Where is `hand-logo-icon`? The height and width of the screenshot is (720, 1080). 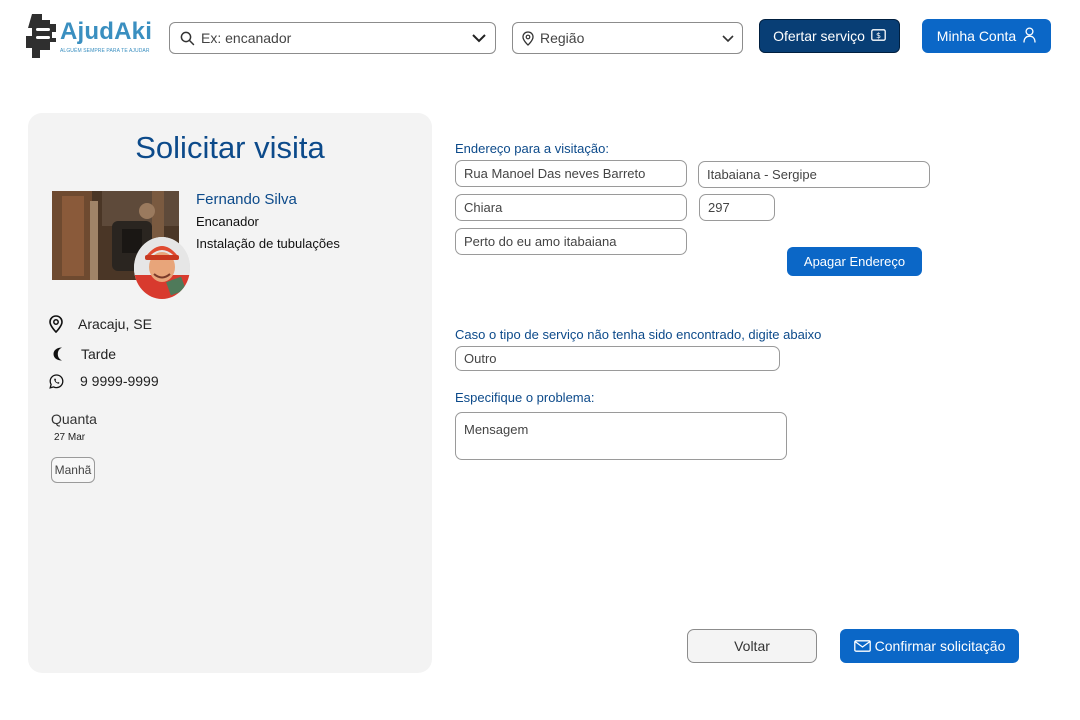 hand-logo-icon is located at coordinates (41, 36).